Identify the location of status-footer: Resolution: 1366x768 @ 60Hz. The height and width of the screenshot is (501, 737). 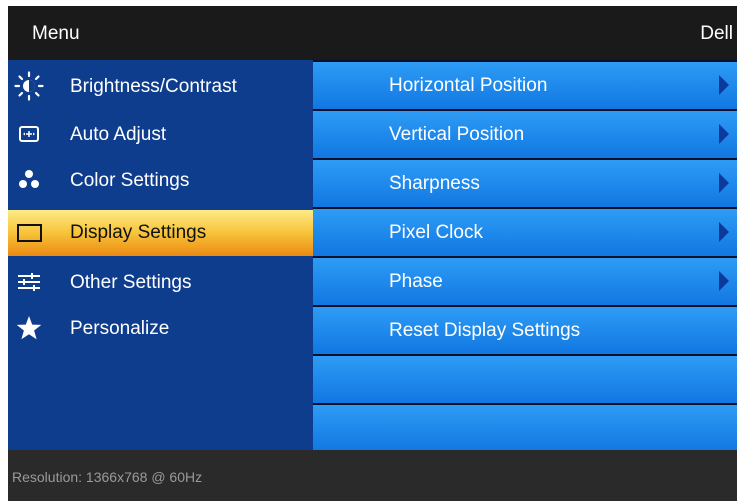
(372, 475).